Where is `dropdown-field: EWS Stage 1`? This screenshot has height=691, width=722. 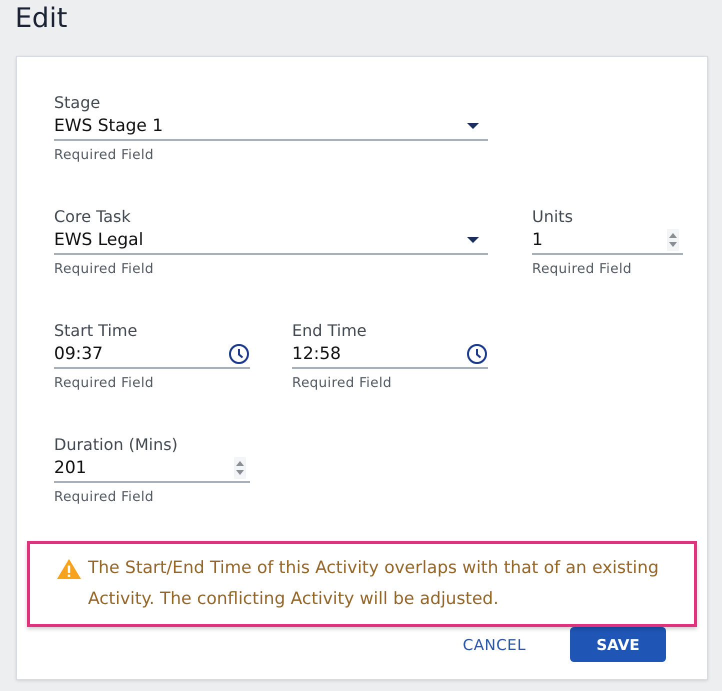
dropdown-field: EWS Stage 1 is located at coordinates (271, 127).